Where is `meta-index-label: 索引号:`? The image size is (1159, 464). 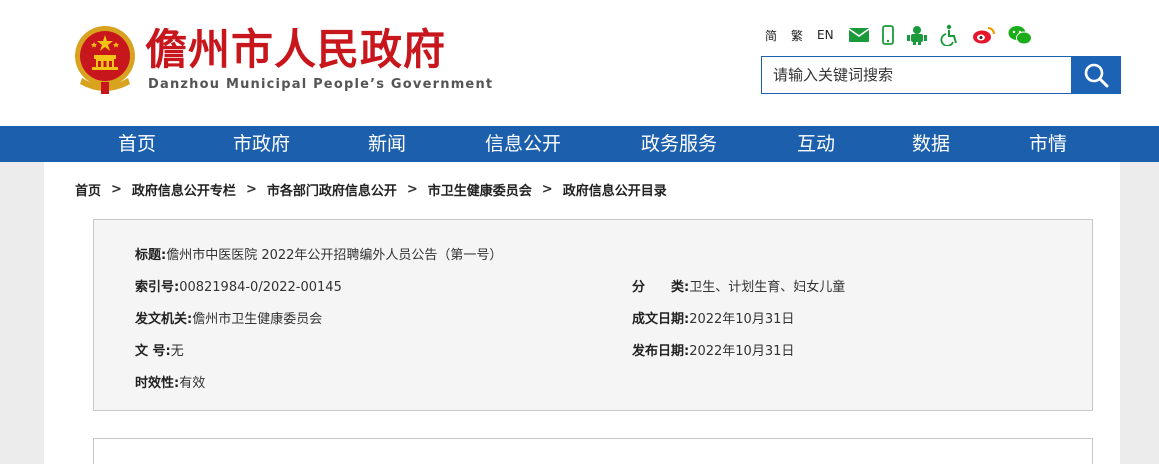 meta-index-label: 索引号: is located at coordinates (157, 287).